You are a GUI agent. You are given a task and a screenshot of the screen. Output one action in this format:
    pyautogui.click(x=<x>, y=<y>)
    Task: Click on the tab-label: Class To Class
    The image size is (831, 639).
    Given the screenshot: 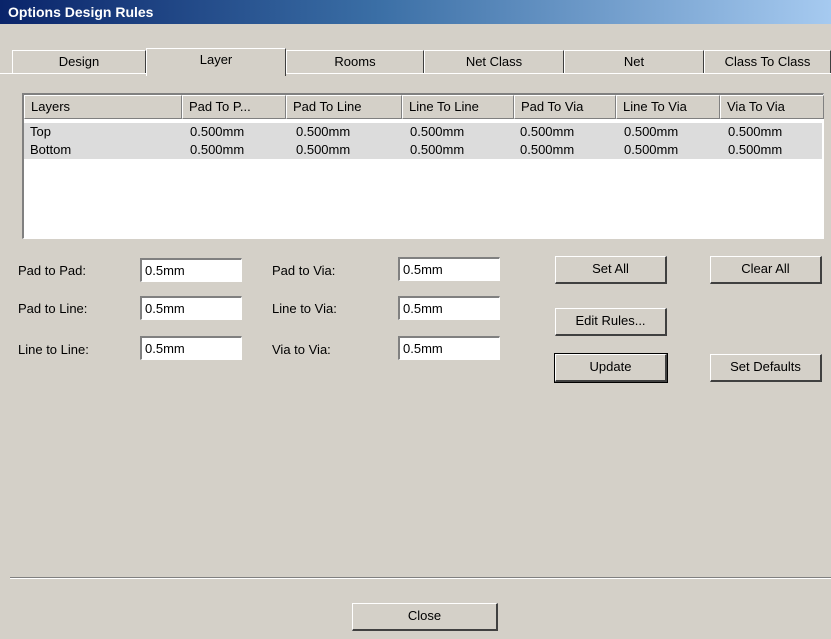 What is the action you would take?
    pyautogui.click(x=767, y=61)
    